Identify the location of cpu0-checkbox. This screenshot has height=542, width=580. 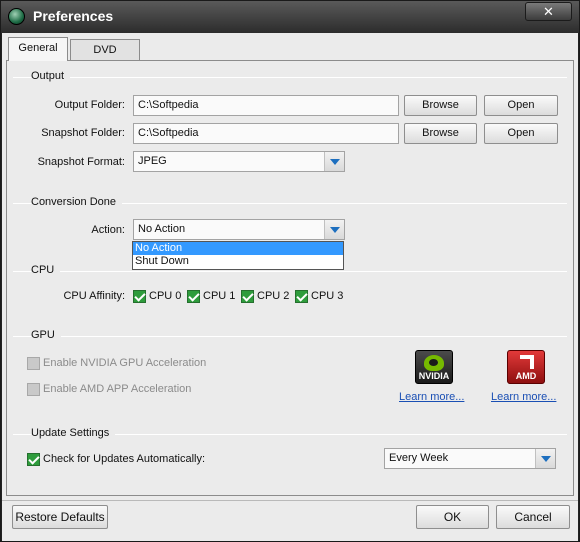
(139, 296).